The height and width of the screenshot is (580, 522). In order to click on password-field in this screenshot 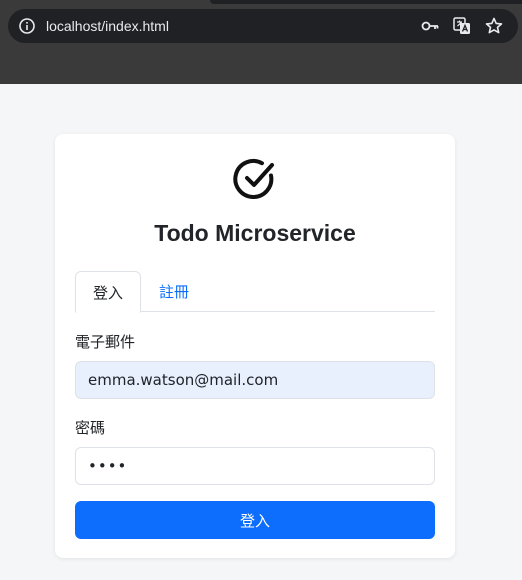, I will do `click(255, 466)`.